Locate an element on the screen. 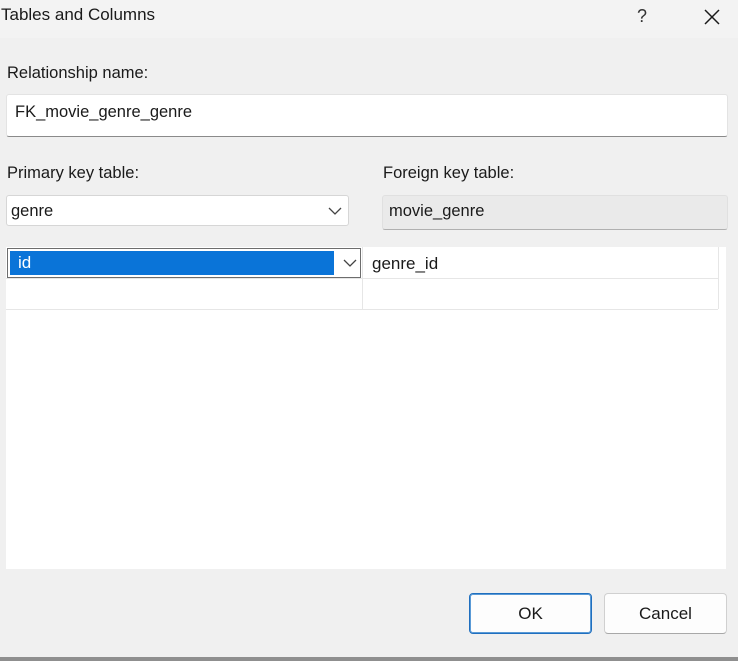 The width and height of the screenshot is (738, 661). close-icon is located at coordinates (712, 17).